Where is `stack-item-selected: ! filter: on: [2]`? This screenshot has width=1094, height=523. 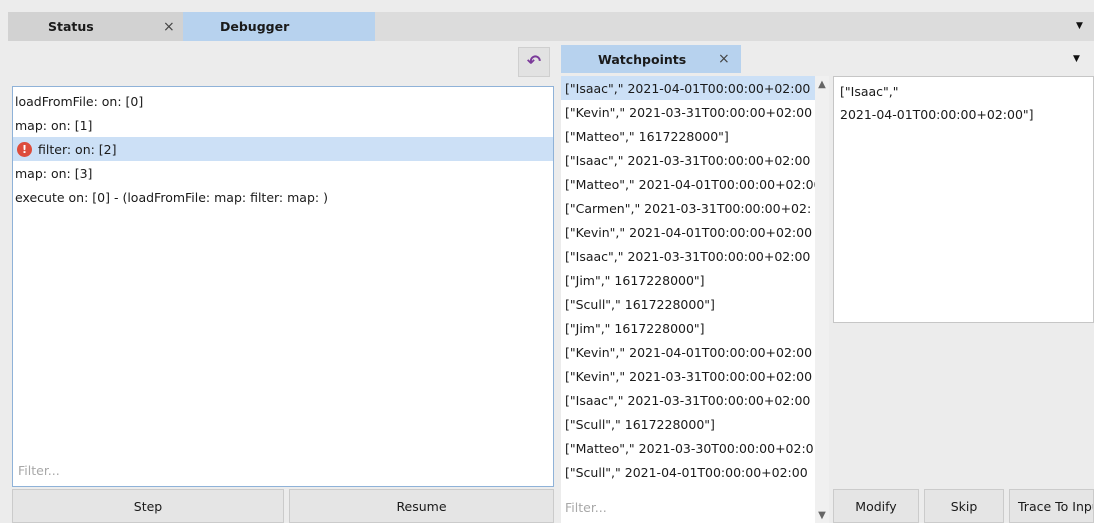 stack-item-selected: ! filter: on: [2] is located at coordinates (283, 149).